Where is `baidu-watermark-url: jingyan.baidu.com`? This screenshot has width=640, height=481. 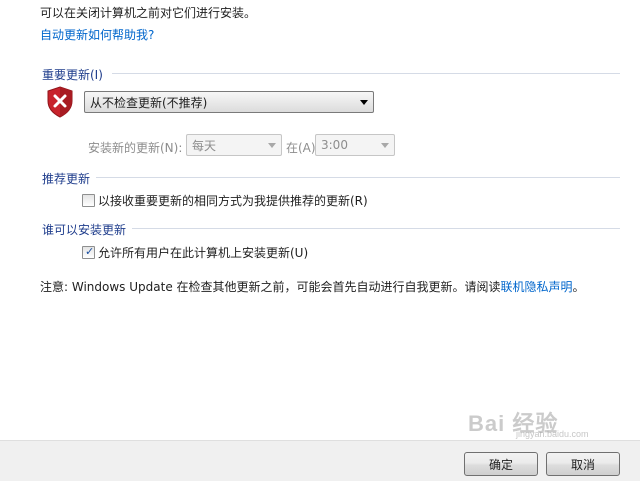
baidu-watermark-url: jingyan.baidu.com is located at coordinates (552, 434).